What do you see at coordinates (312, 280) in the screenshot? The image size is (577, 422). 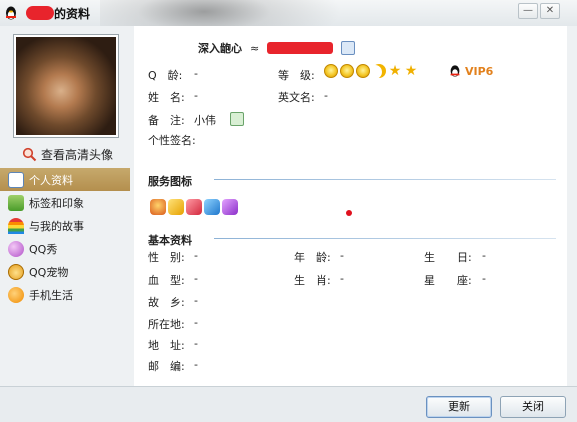 I see `zodiac-label: 生 肖:` at bounding box center [312, 280].